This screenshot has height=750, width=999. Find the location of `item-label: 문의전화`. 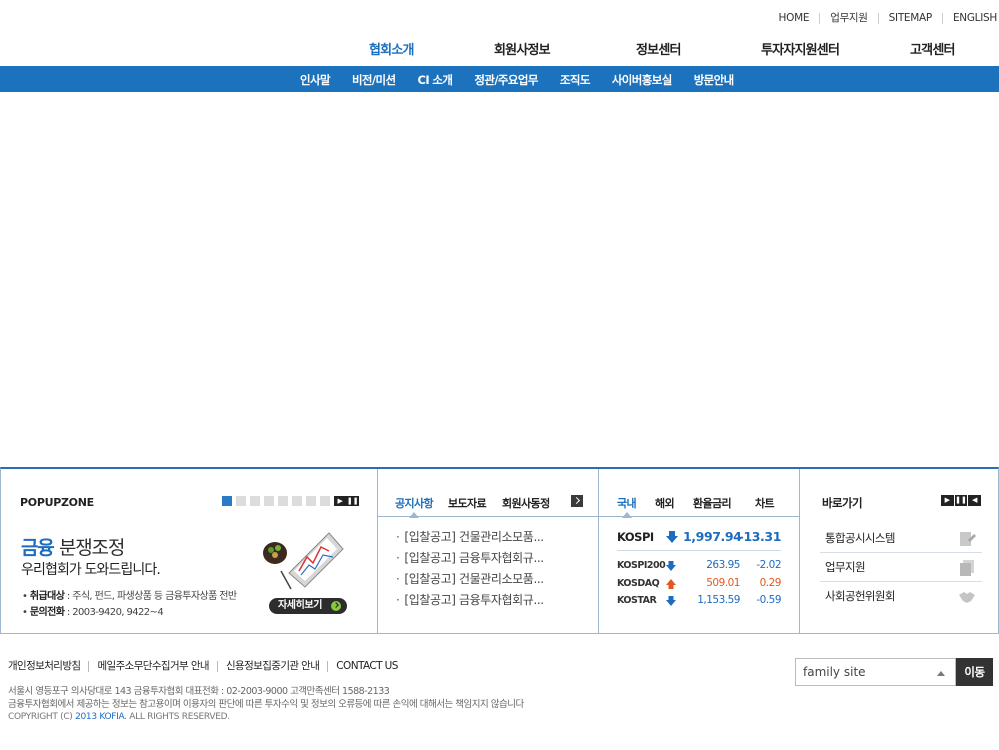

item-label: 문의전화 is located at coordinates (47, 612).